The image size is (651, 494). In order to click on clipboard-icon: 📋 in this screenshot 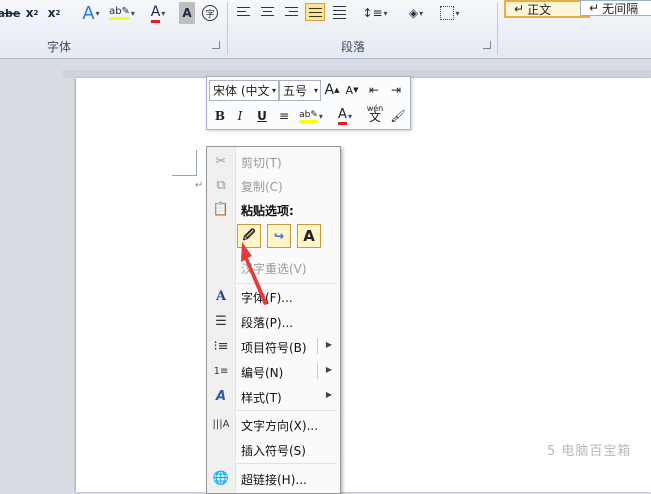, I will do `click(221, 209)`.